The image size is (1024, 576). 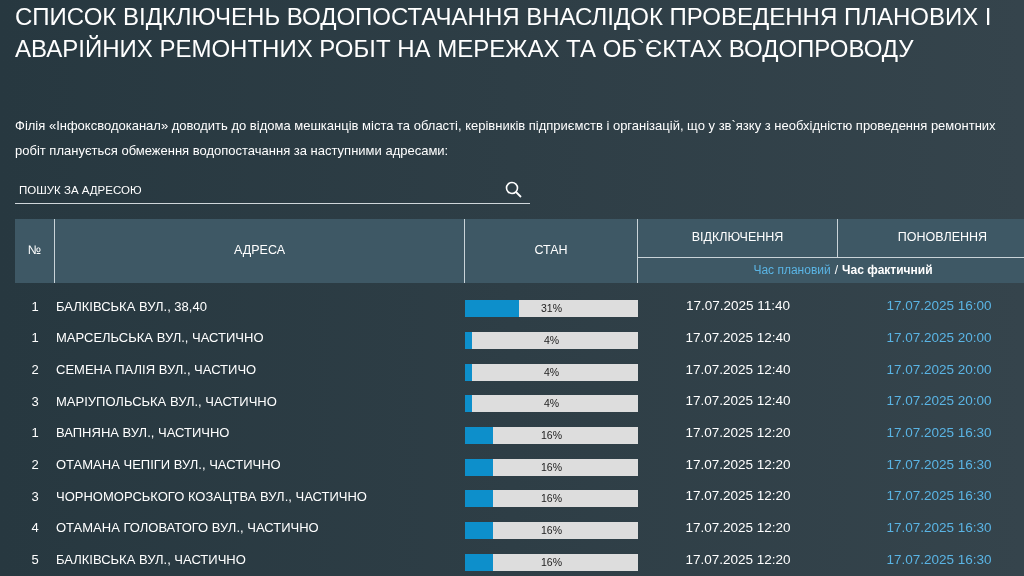 What do you see at coordinates (738, 306) in the screenshot?
I see `shutoff-time: 17.07.2025 11:40` at bounding box center [738, 306].